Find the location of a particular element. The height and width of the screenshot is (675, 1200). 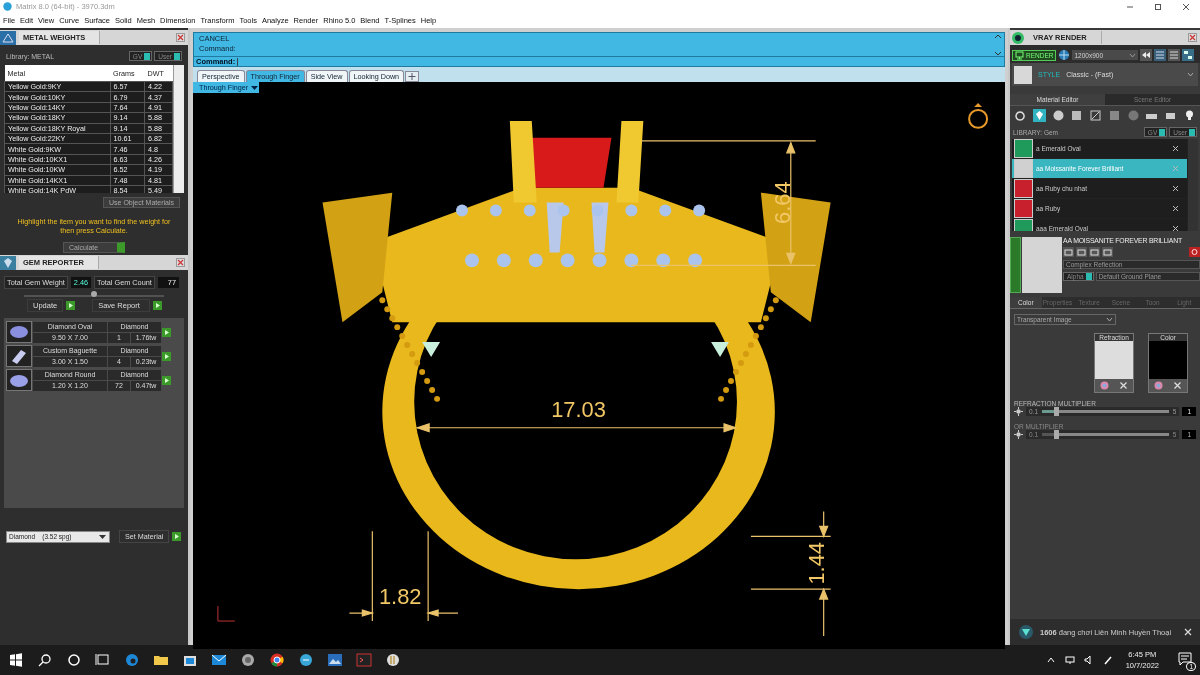

sphere-icon is located at coordinates (1058, 115).